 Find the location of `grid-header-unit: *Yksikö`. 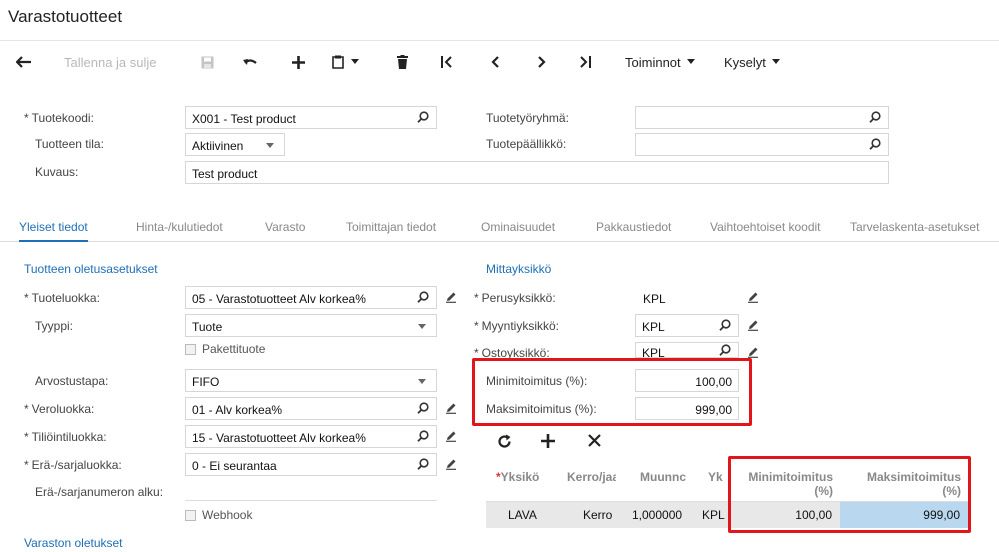

grid-header-unit: *Yksikö is located at coordinates (513, 480).